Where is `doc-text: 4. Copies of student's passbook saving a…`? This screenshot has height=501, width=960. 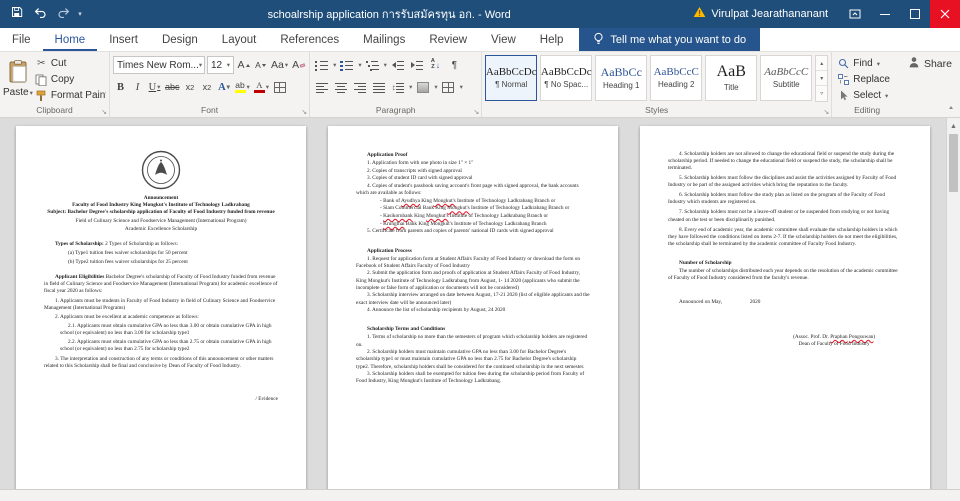 doc-text: 4. Copies of student's passbook saving a… is located at coordinates (467, 190).